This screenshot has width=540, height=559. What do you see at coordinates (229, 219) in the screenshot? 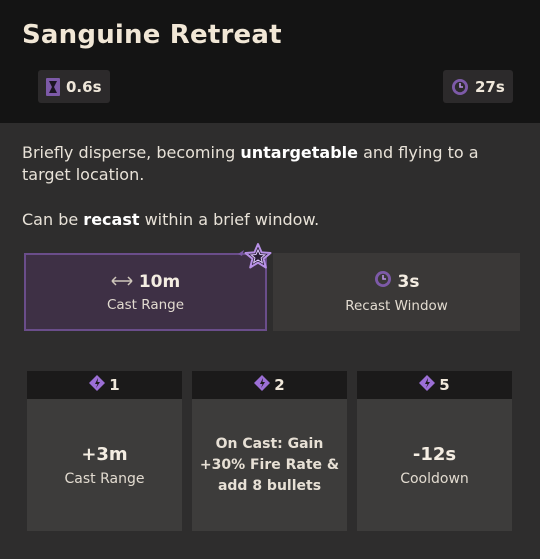
I see `recast-text: within a brief window.` at bounding box center [229, 219].